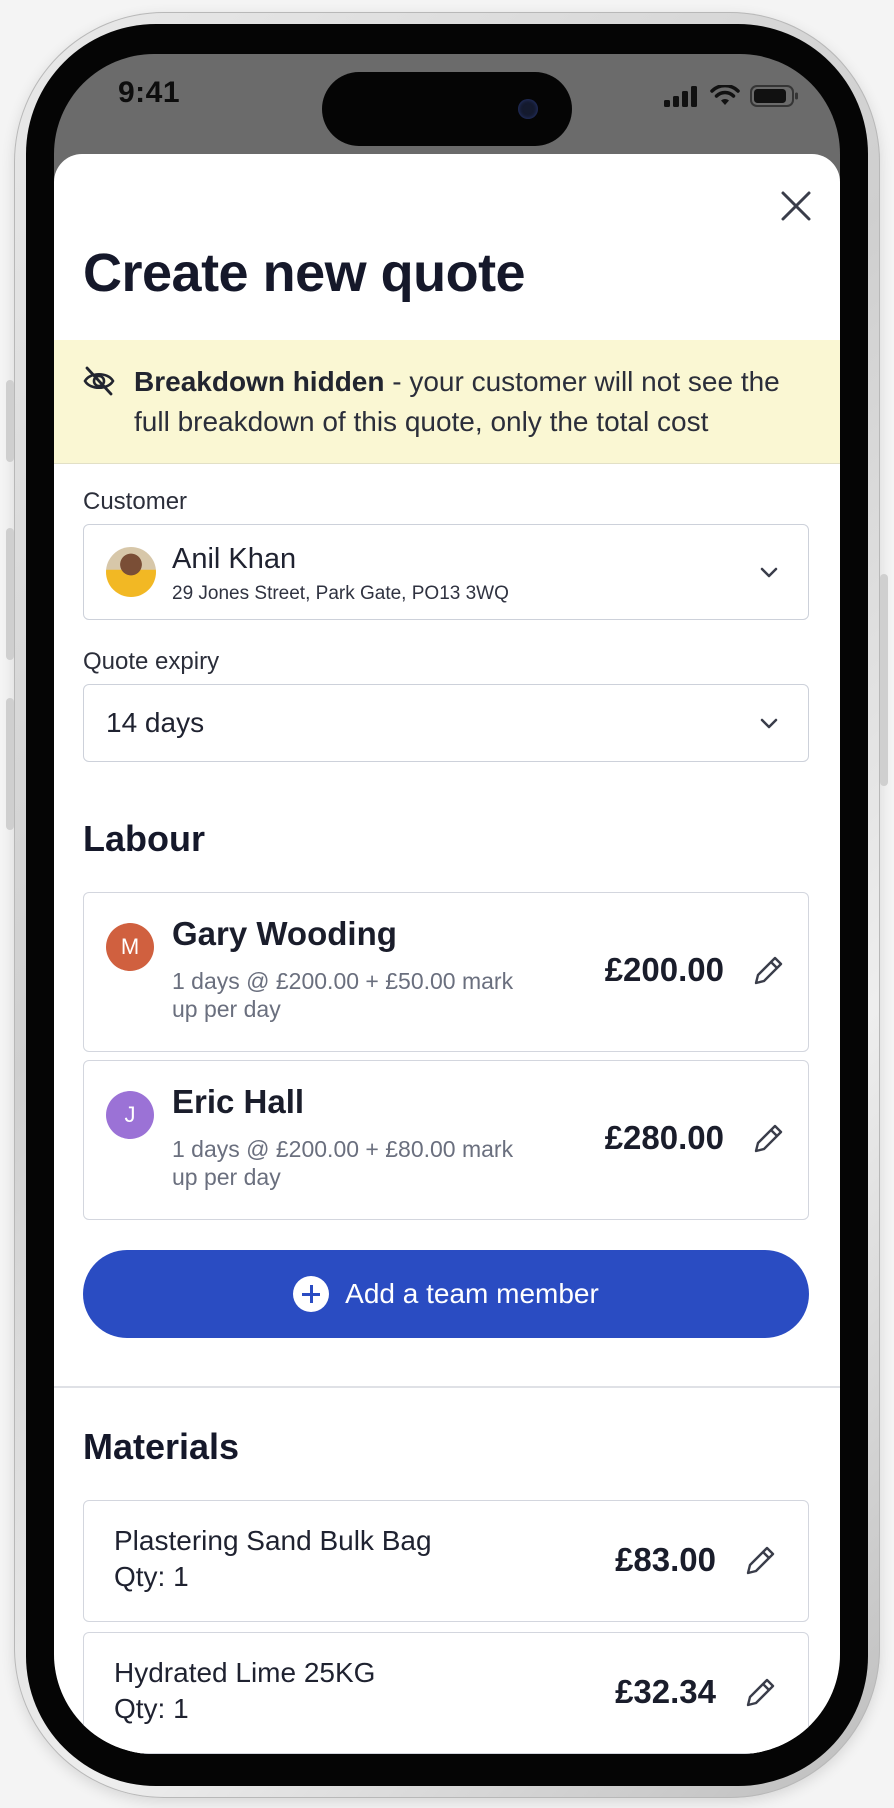 The height and width of the screenshot is (1808, 894). Describe the element at coordinates (664, 969) in the screenshot. I see `member-price: £200.00` at that location.